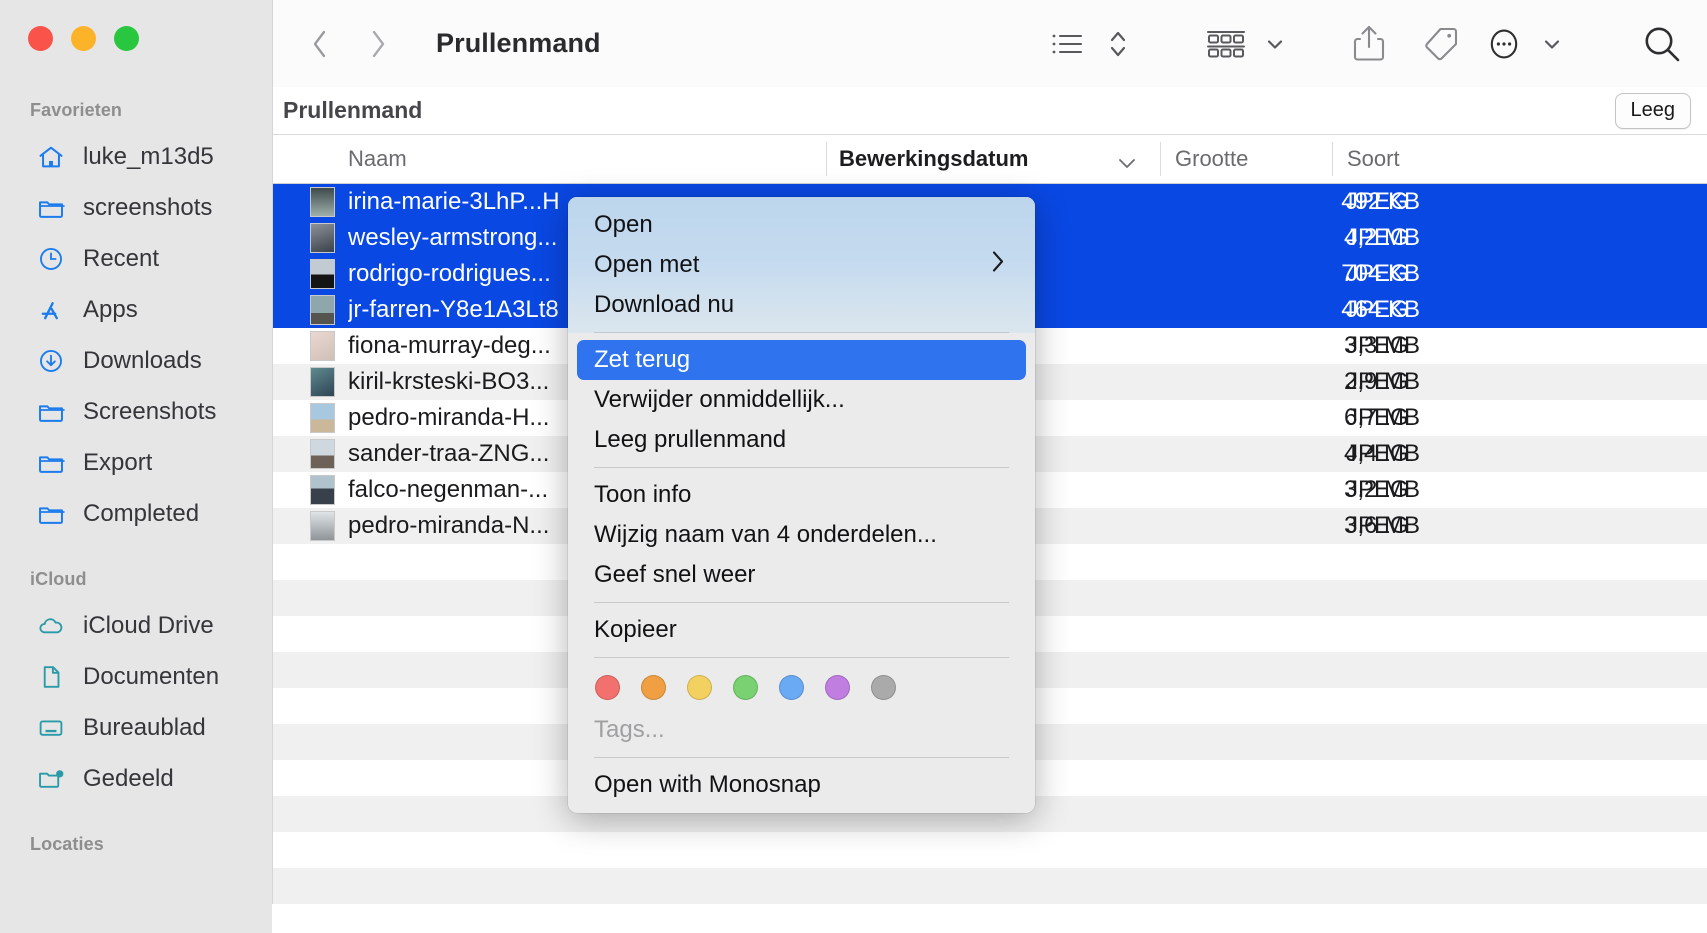 This screenshot has height=933, width=1707. Describe the element at coordinates (801, 440) in the screenshot. I see `context-menu-item-leeg-prullenmand: Leeg prullenmand` at that location.